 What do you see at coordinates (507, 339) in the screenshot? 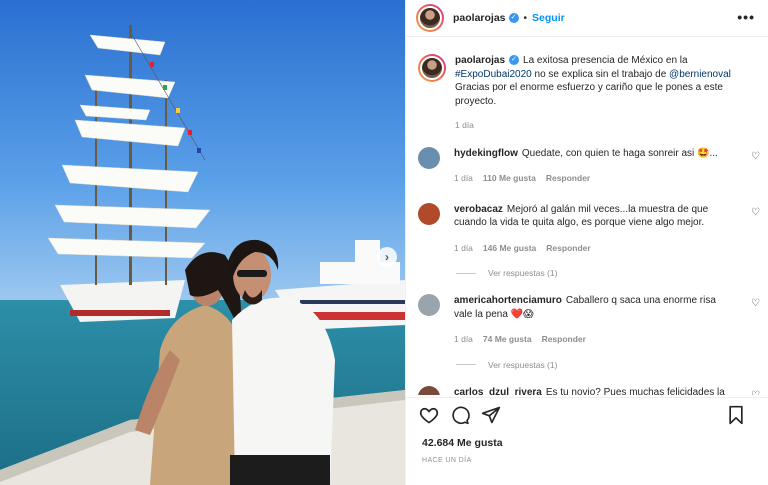
I see `comment-likes: 74 Me gusta` at bounding box center [507, 339].